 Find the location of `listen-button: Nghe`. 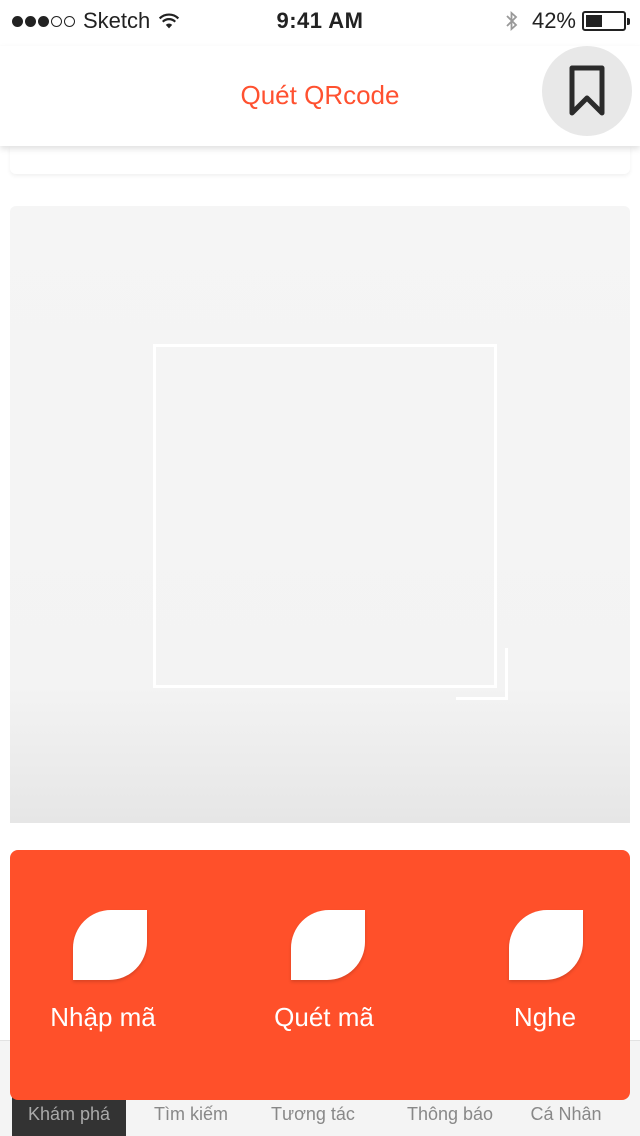

listen-button: Nghe is located at coordinates (530, 975).